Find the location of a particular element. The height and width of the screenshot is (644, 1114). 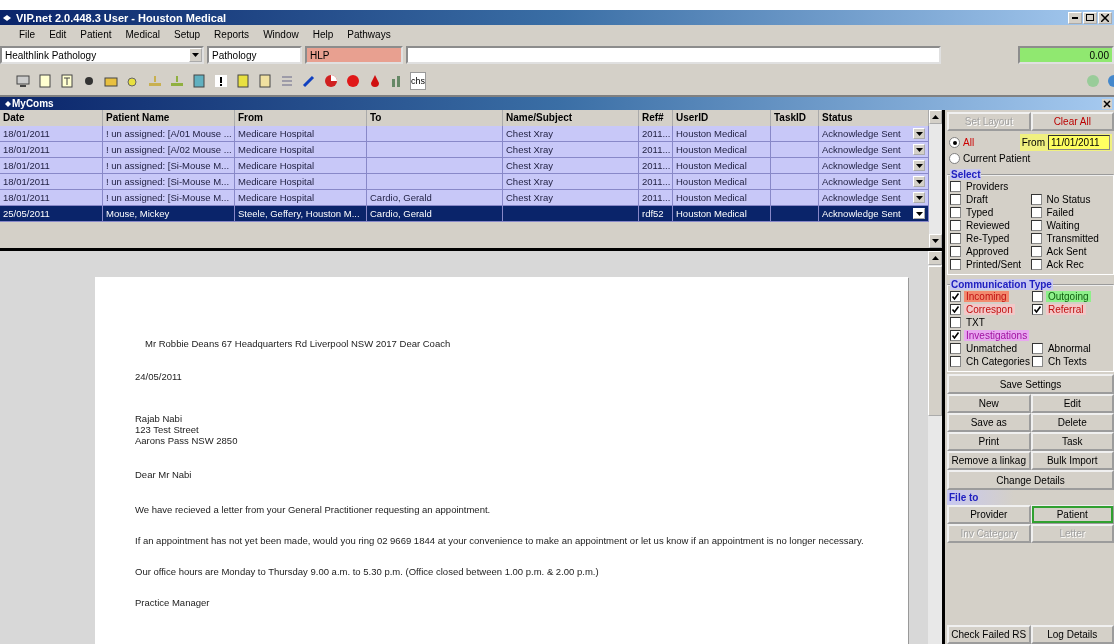

action-button: Print is located at coordinates (989, 441).